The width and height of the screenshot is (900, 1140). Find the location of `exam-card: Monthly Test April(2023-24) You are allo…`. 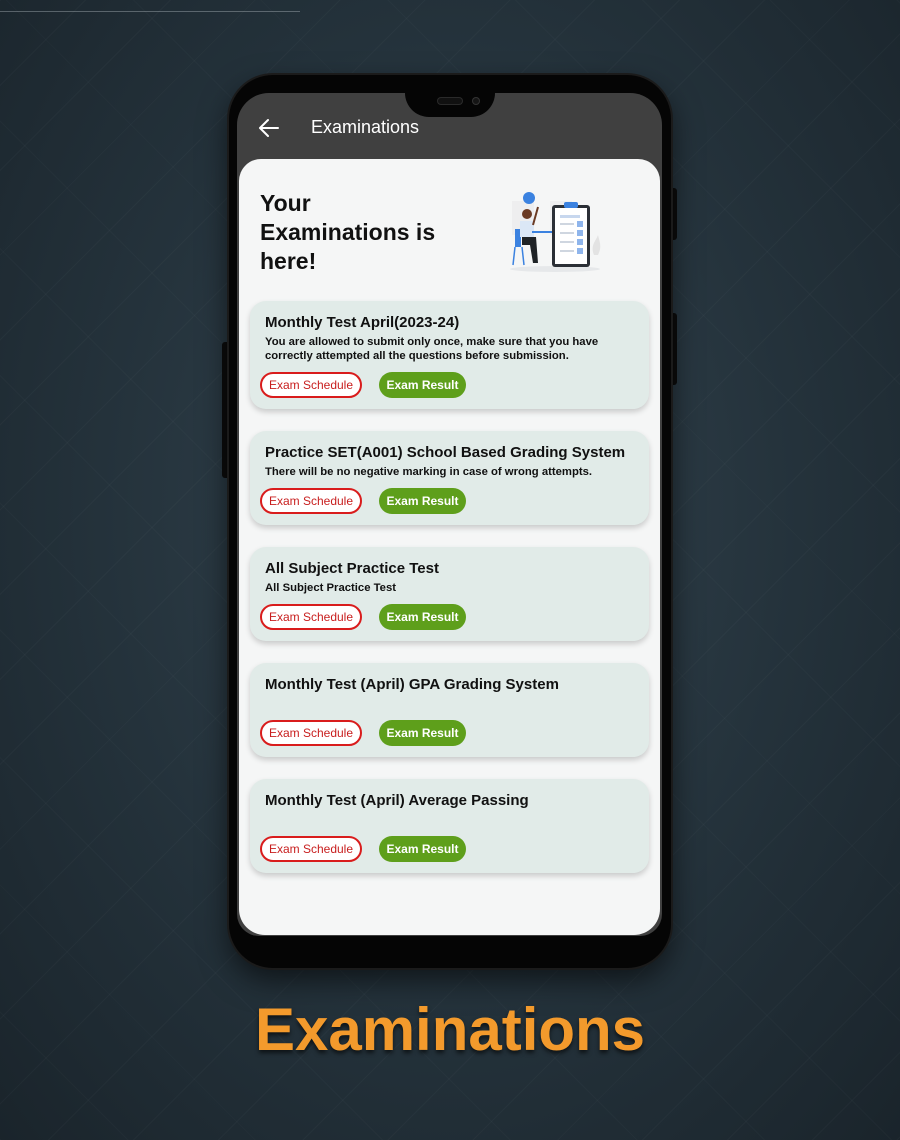

exam-card: Monthly Test April(2023-24) You are allo… is located at coordinates (449, 355).